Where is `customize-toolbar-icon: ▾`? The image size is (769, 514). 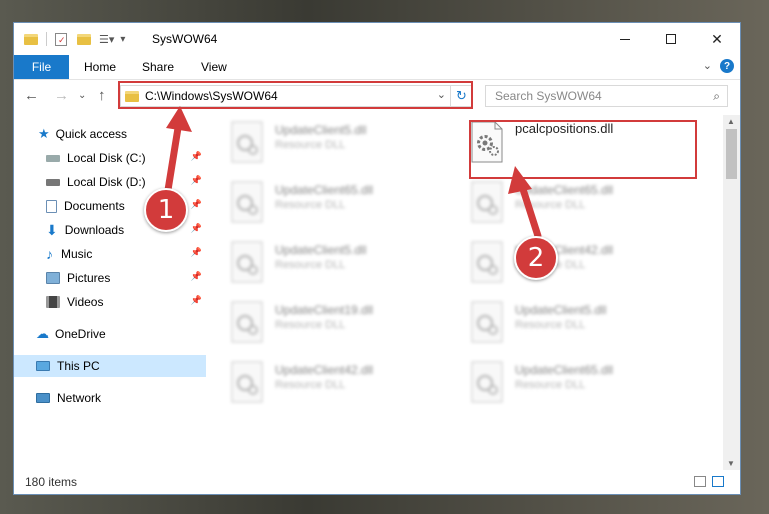
customize-toolbar-icon: ▾ is located at coordinates (122, 39).